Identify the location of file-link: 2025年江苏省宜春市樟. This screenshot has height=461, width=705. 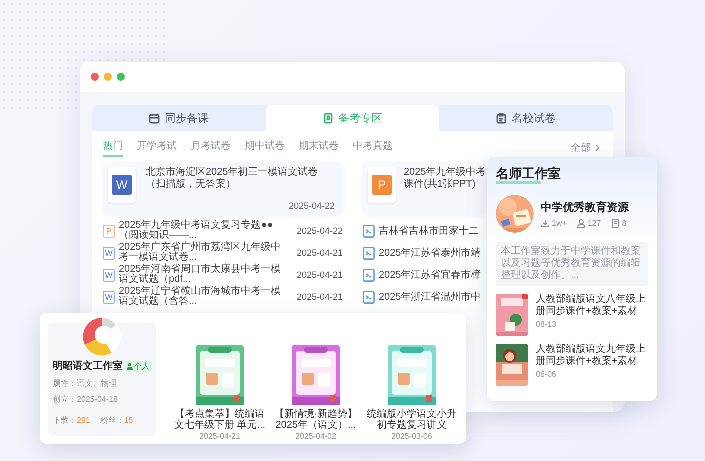
(430, 275).